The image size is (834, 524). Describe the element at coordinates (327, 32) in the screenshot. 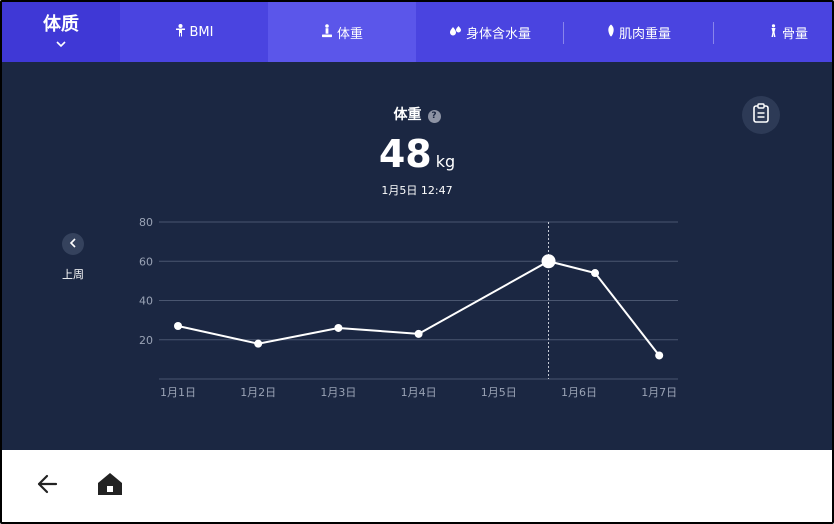

I see `scale-person-icon` at that location.